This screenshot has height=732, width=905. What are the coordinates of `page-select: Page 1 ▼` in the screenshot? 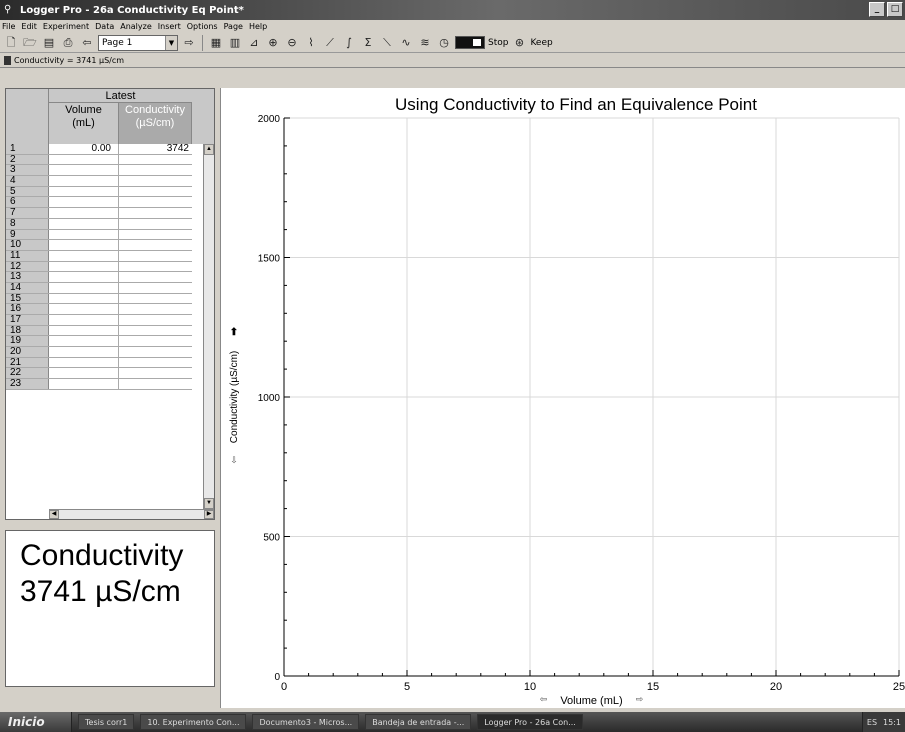 It's located at (138, 42).